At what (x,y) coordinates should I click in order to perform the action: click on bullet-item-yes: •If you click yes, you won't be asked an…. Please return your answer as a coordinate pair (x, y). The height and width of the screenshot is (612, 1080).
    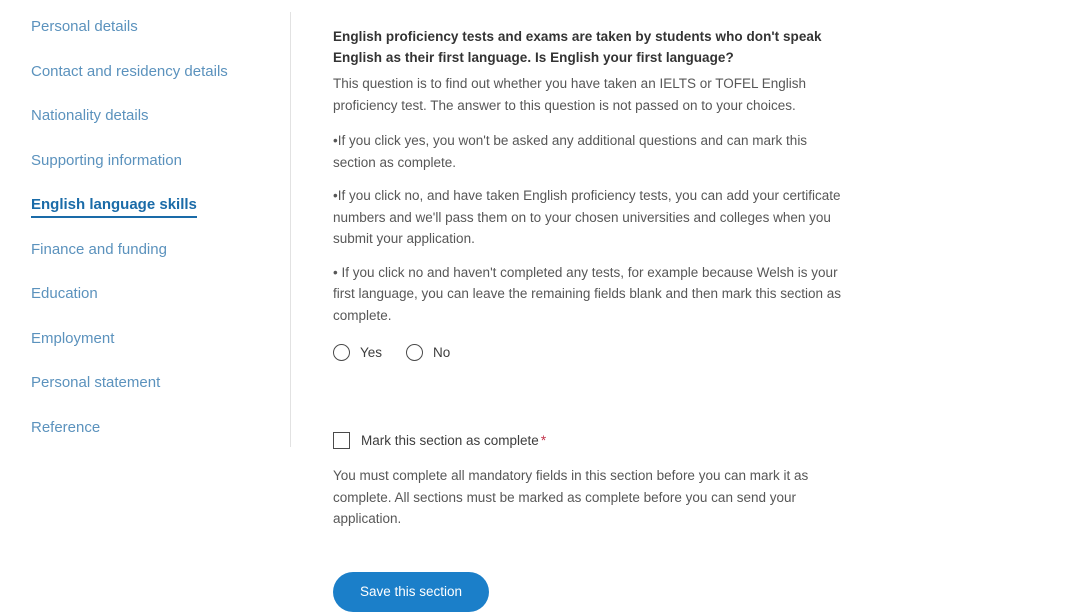
    Looking at the image, I should click on (570, 151).